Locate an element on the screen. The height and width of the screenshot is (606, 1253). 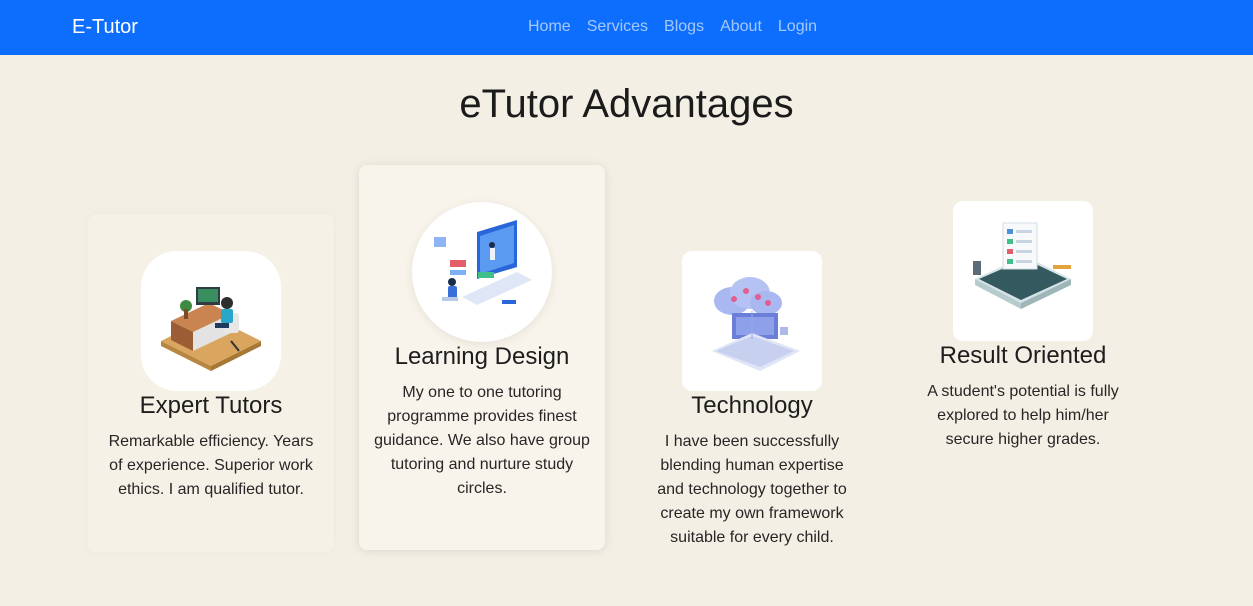
nav-links: Home Services Blogs About Login is located at coordinates (672, 27).